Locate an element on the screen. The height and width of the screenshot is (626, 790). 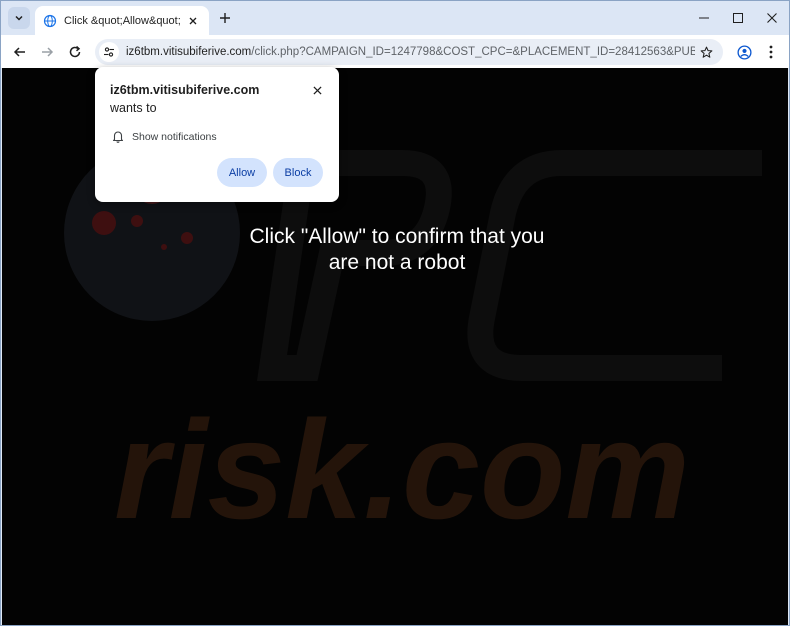
minimize-icon is located at coordinates (704, 18).